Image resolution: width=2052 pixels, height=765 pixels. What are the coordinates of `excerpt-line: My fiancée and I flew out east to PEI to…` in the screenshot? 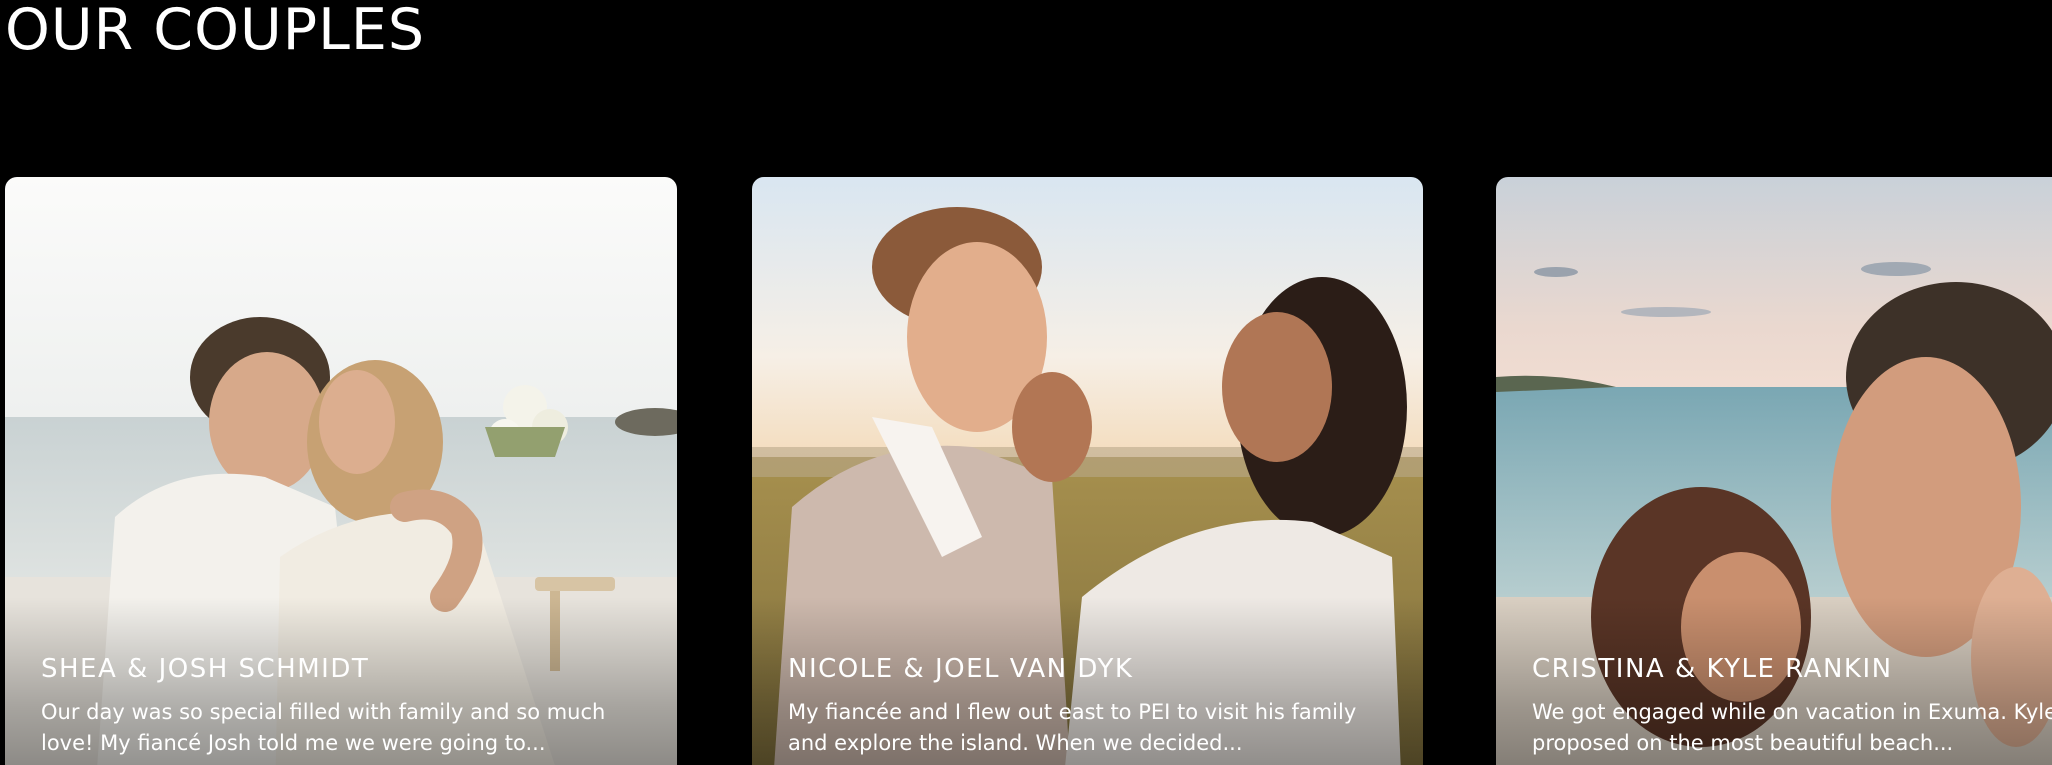 It's located at (1072, 712).